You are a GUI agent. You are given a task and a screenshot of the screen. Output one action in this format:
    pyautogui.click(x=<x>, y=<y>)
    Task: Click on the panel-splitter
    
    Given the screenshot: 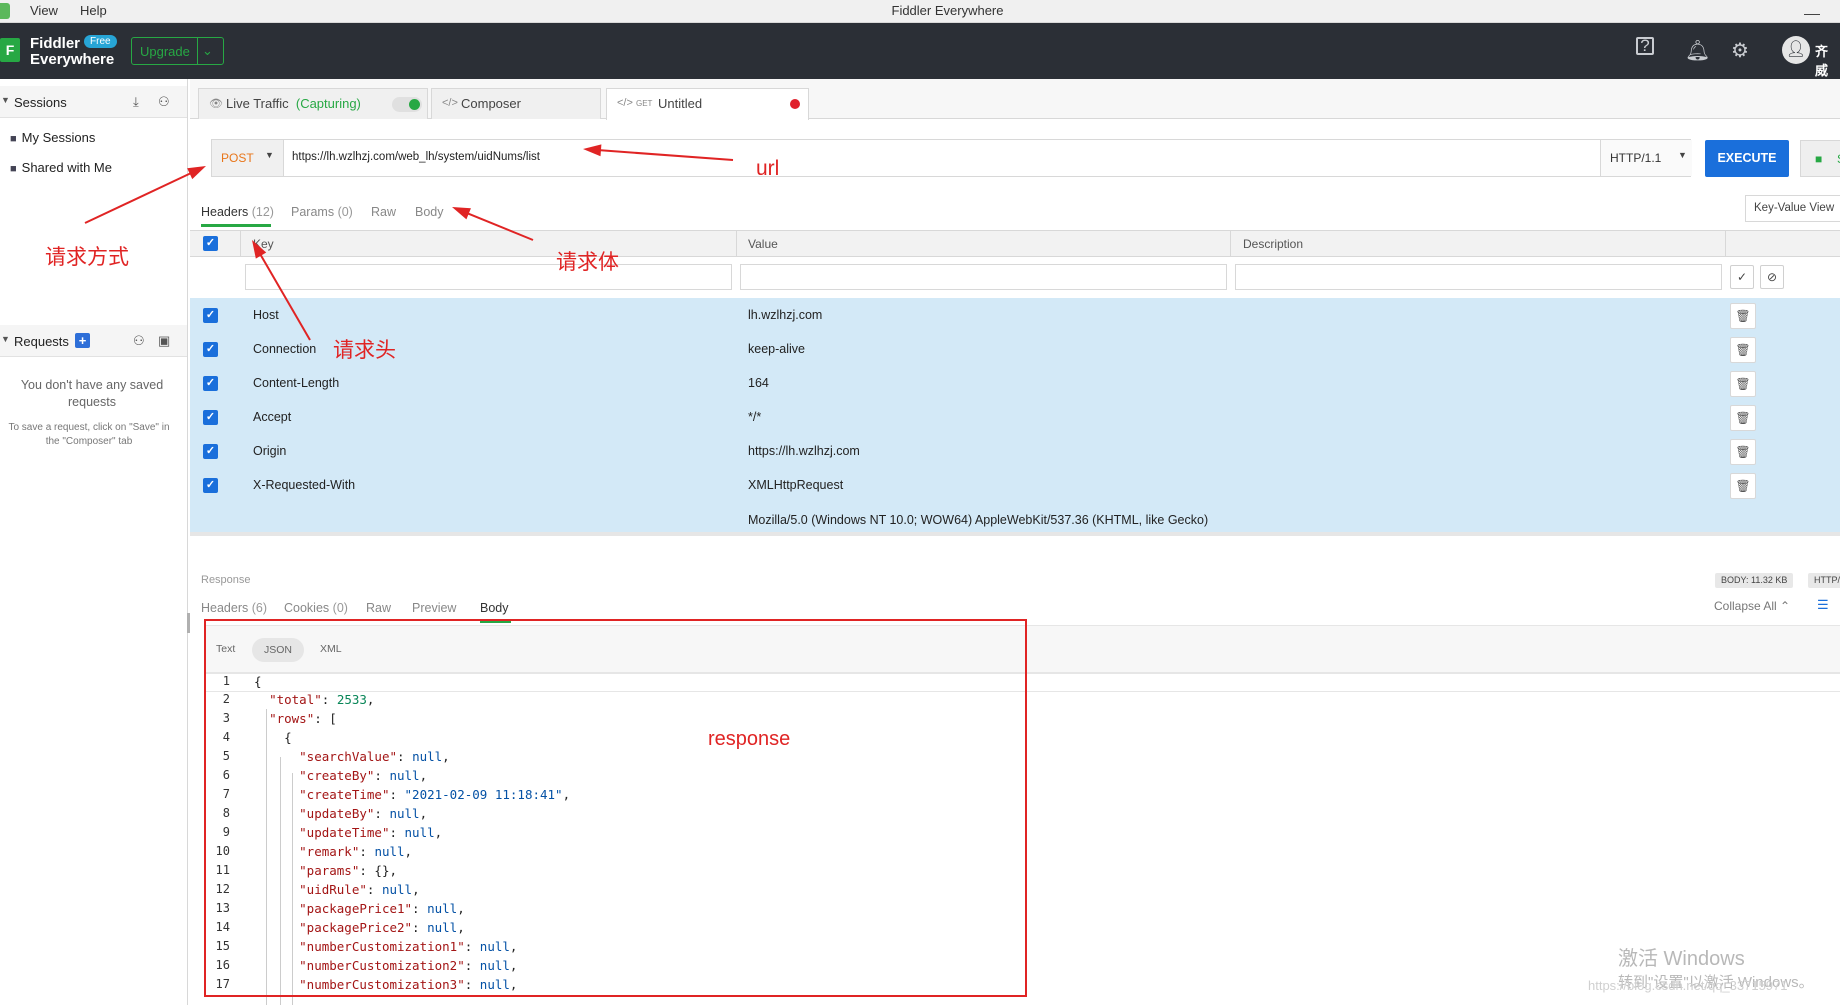 What is the action you would take?
    pyautogui.click(x=188, y=623)
    